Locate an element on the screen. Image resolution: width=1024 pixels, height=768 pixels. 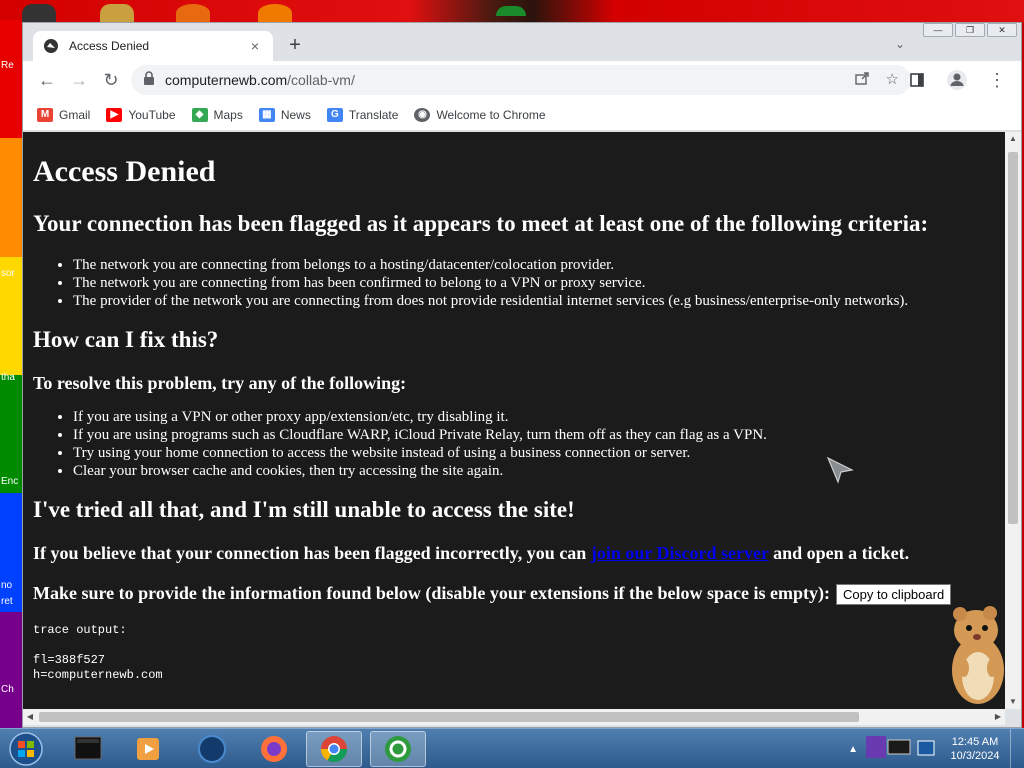
minimize-button: — is located at coordinates (938, 30).